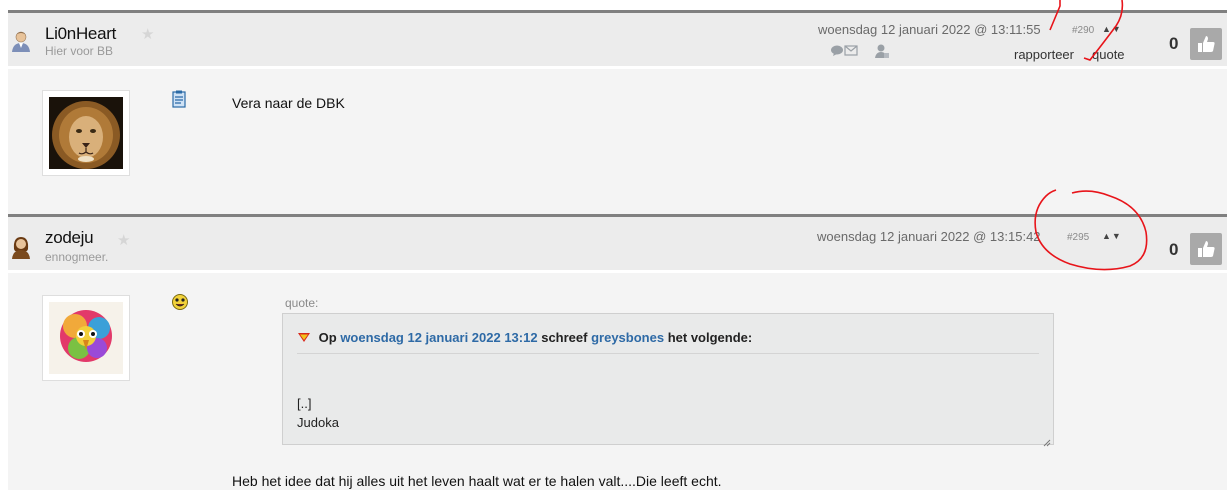  Describe the element at coordinates (86, 133) in the screenshot. I see `lion-avatar` at that location.